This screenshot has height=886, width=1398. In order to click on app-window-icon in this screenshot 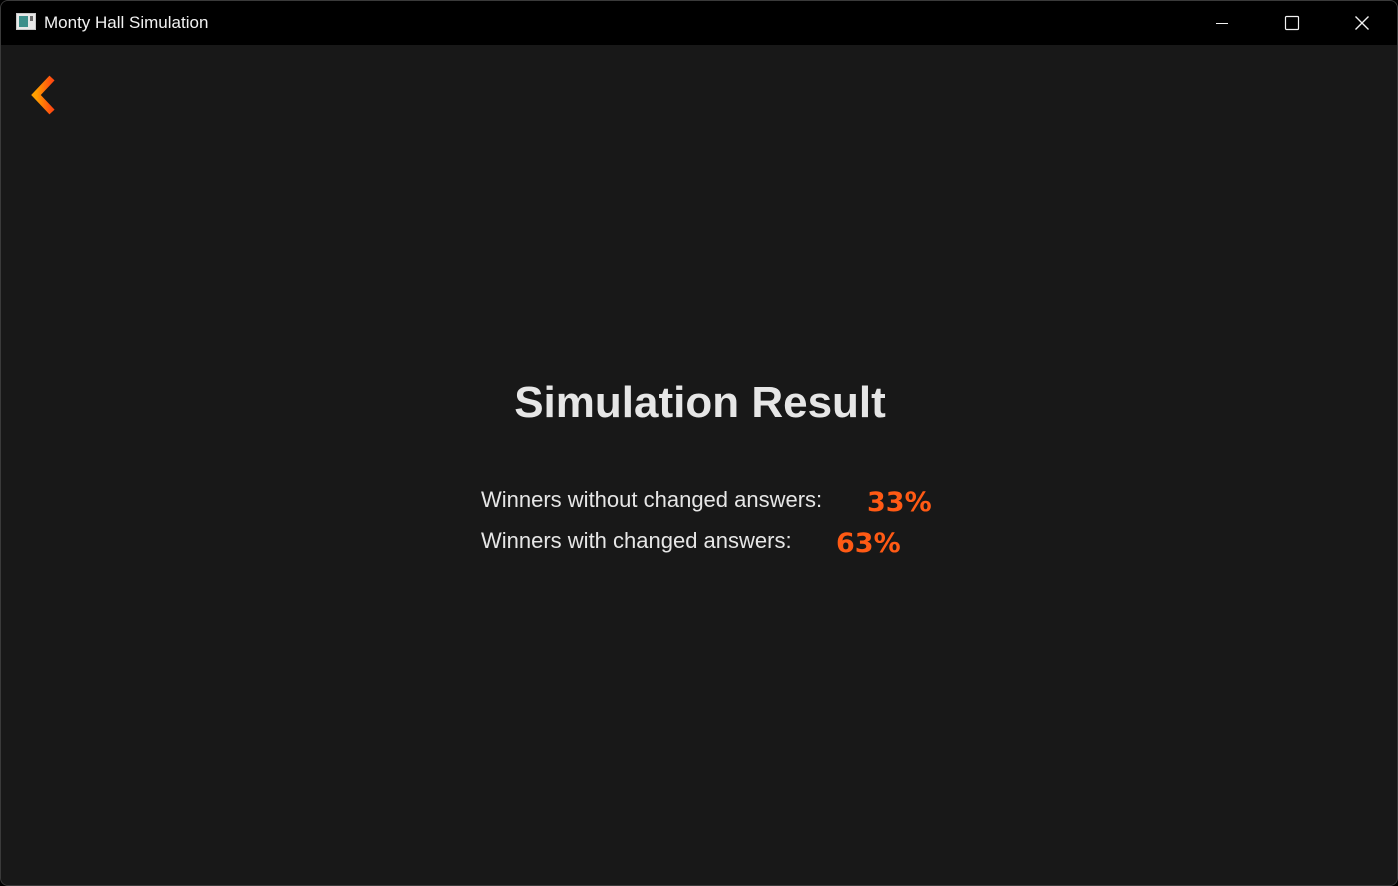, I will do `click(26, 21)`.